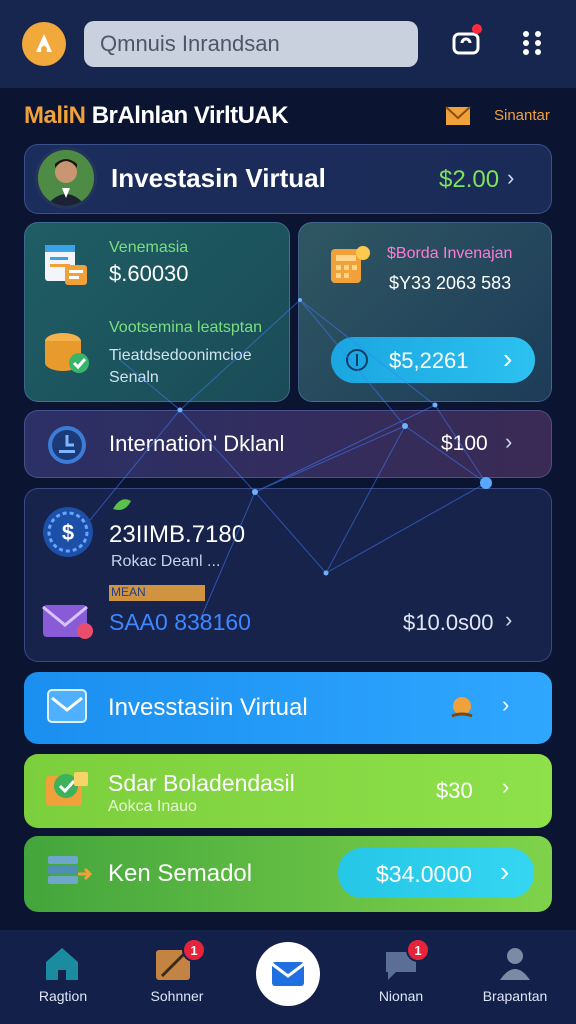  I want to click on search-placeholder: Qmnuis Inrandsan, so click(190, 43).